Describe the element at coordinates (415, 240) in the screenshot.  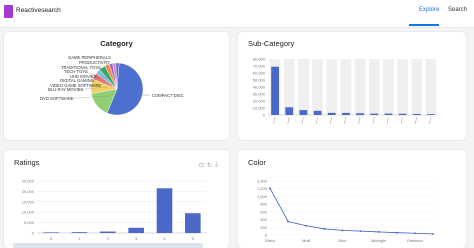
I see `x-tick-label: Platinum` at that location.